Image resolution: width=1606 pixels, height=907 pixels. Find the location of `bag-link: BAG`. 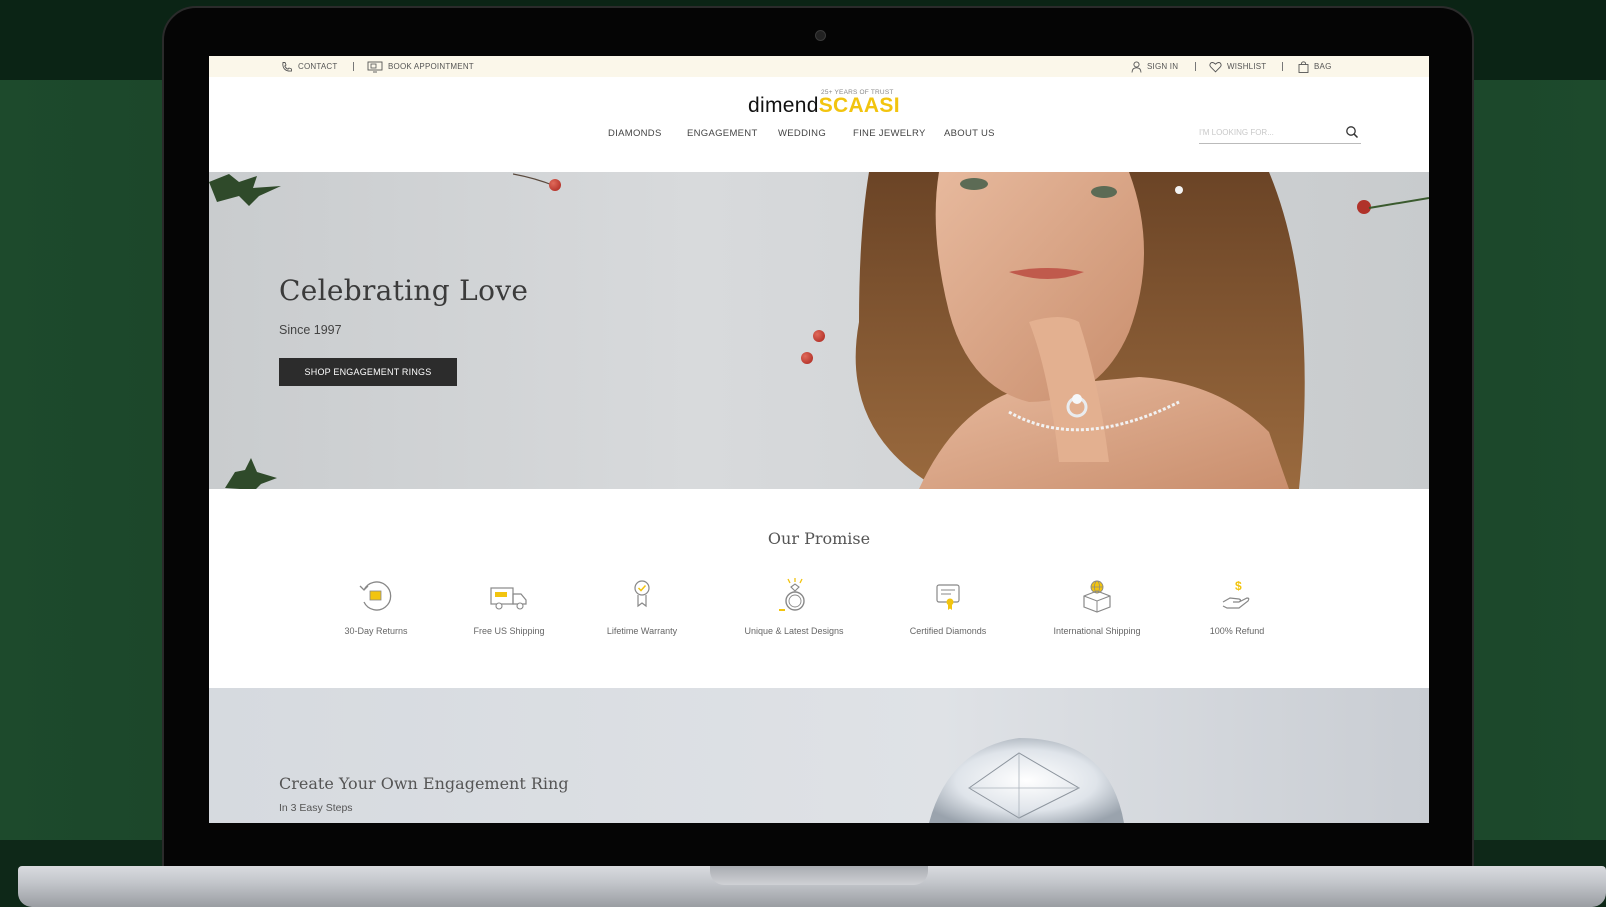

bag-link: BAG is located at coordinates (1315, 66).